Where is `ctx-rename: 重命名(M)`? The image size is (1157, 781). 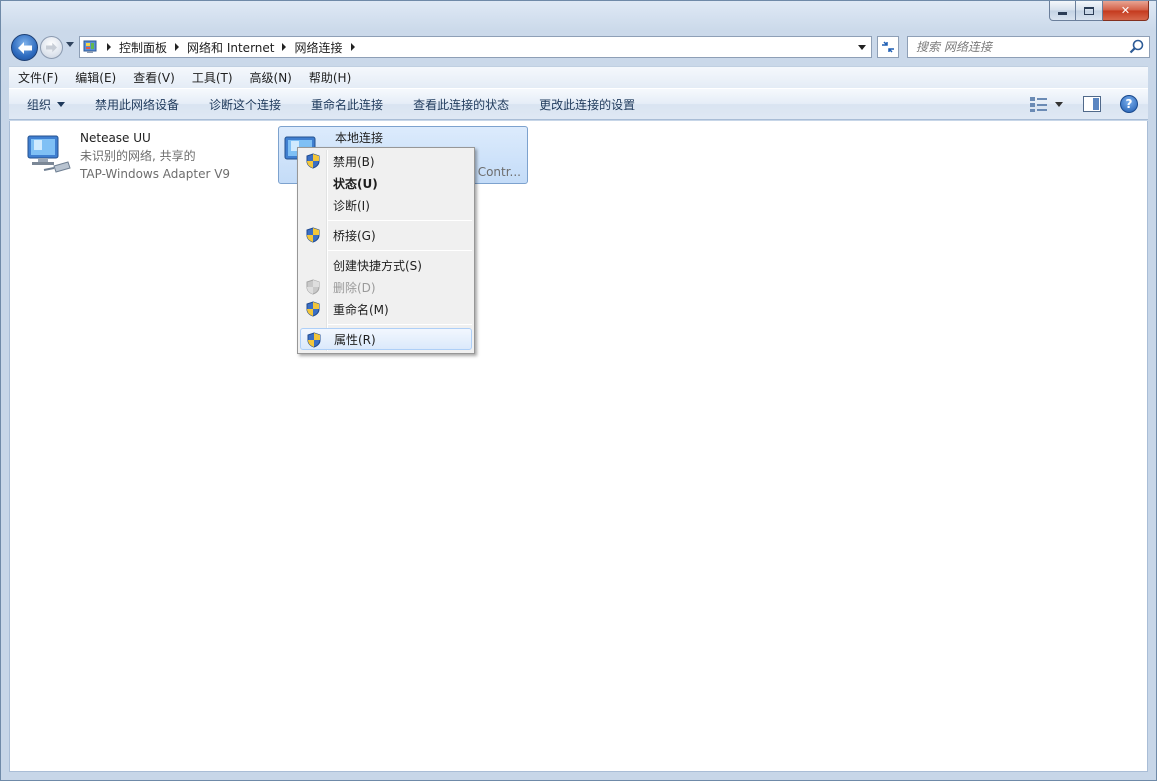
ctx-rename: 重命名(M) is located at coordinates (386, 309).